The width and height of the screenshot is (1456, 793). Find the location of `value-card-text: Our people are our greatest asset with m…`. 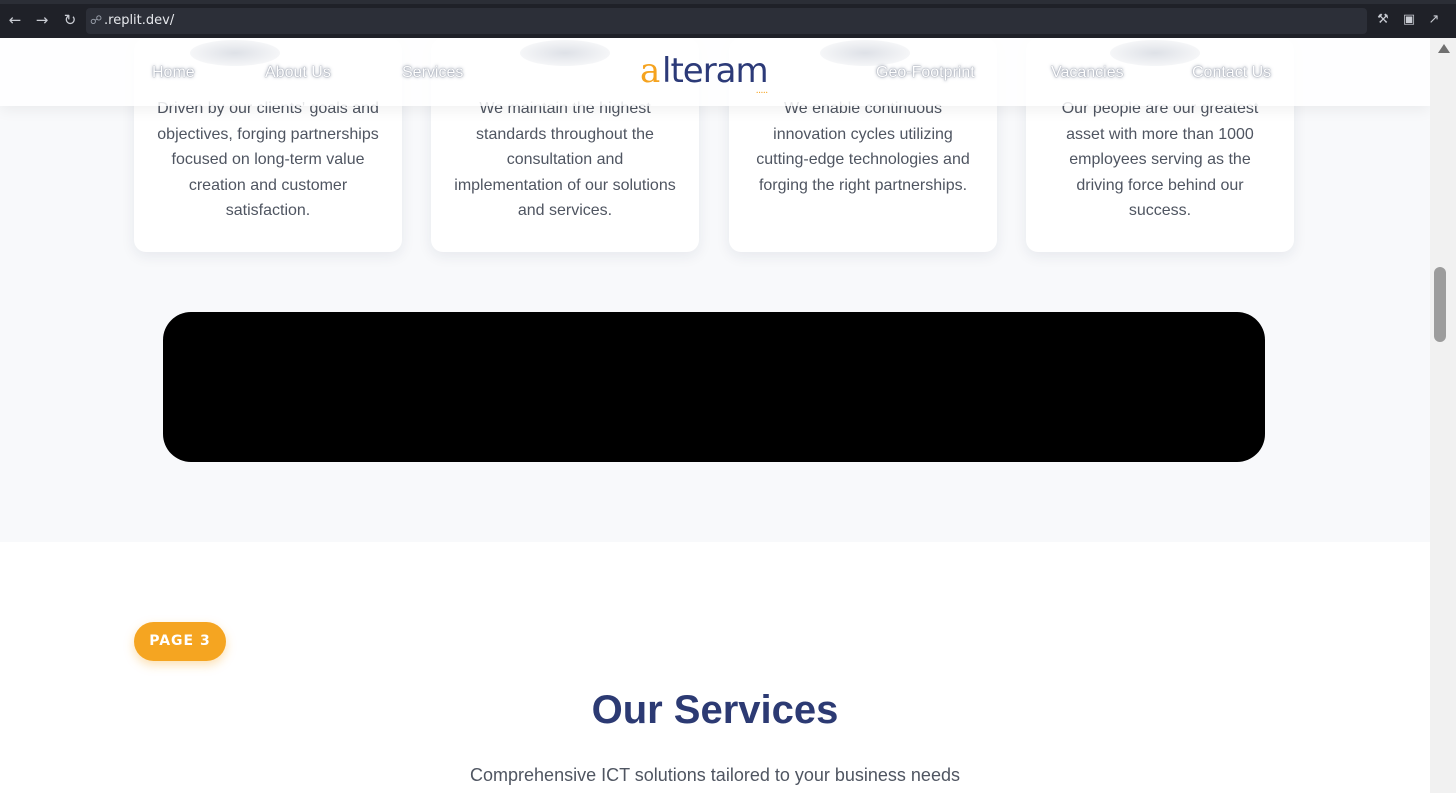

value-card-text: Our people are our greatest asset with m… is located at coordinates (1160, 159).